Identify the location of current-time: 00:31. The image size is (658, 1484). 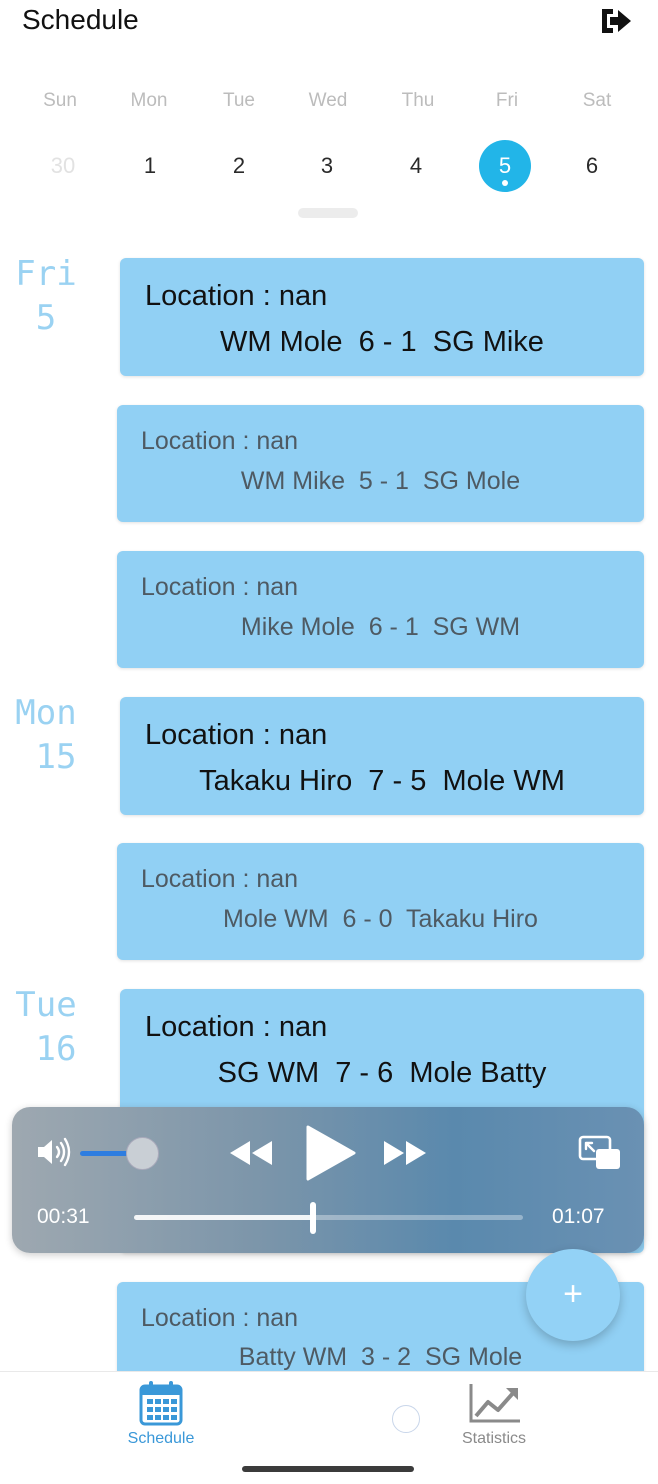
(63, 1216).